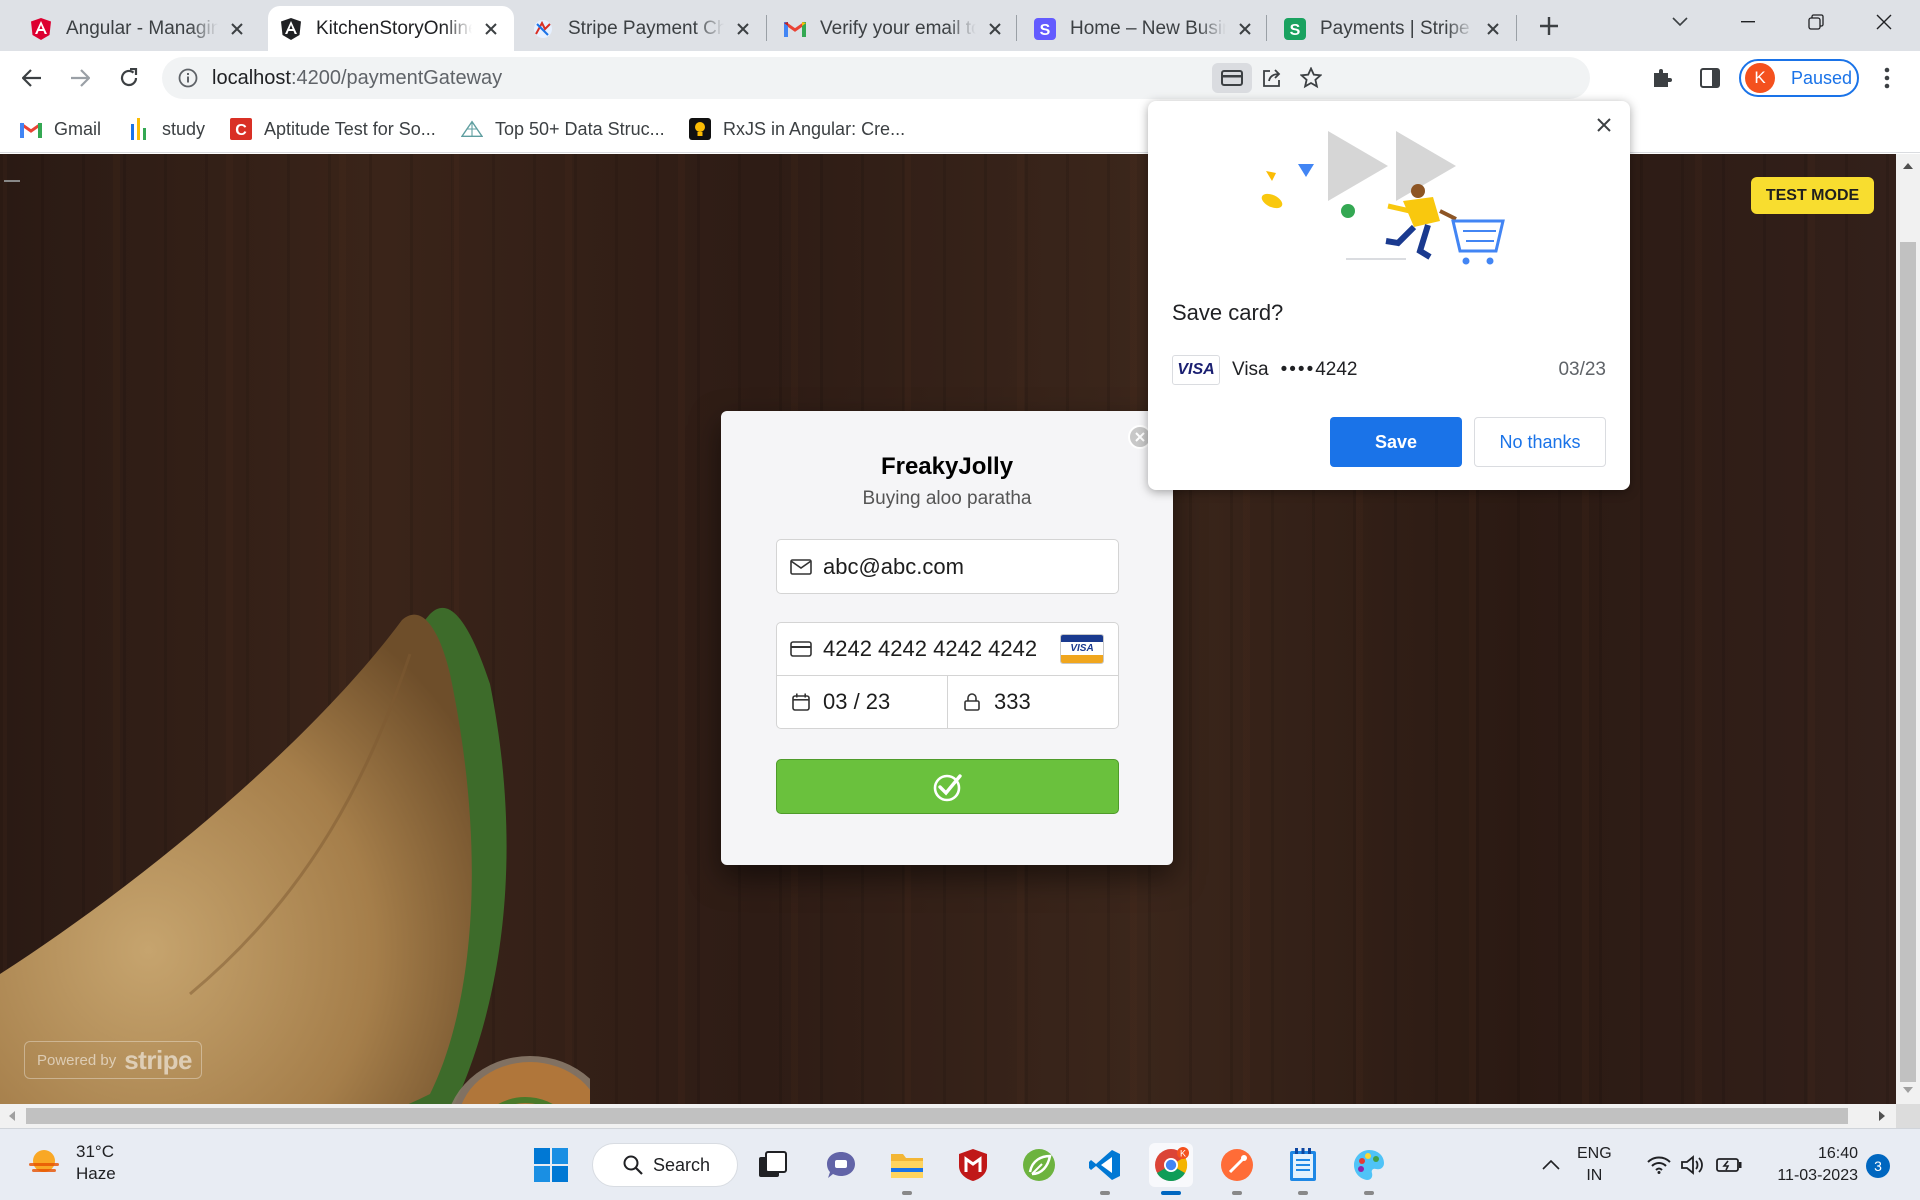  I want to click on side-panel-button, so click(1710, 78).